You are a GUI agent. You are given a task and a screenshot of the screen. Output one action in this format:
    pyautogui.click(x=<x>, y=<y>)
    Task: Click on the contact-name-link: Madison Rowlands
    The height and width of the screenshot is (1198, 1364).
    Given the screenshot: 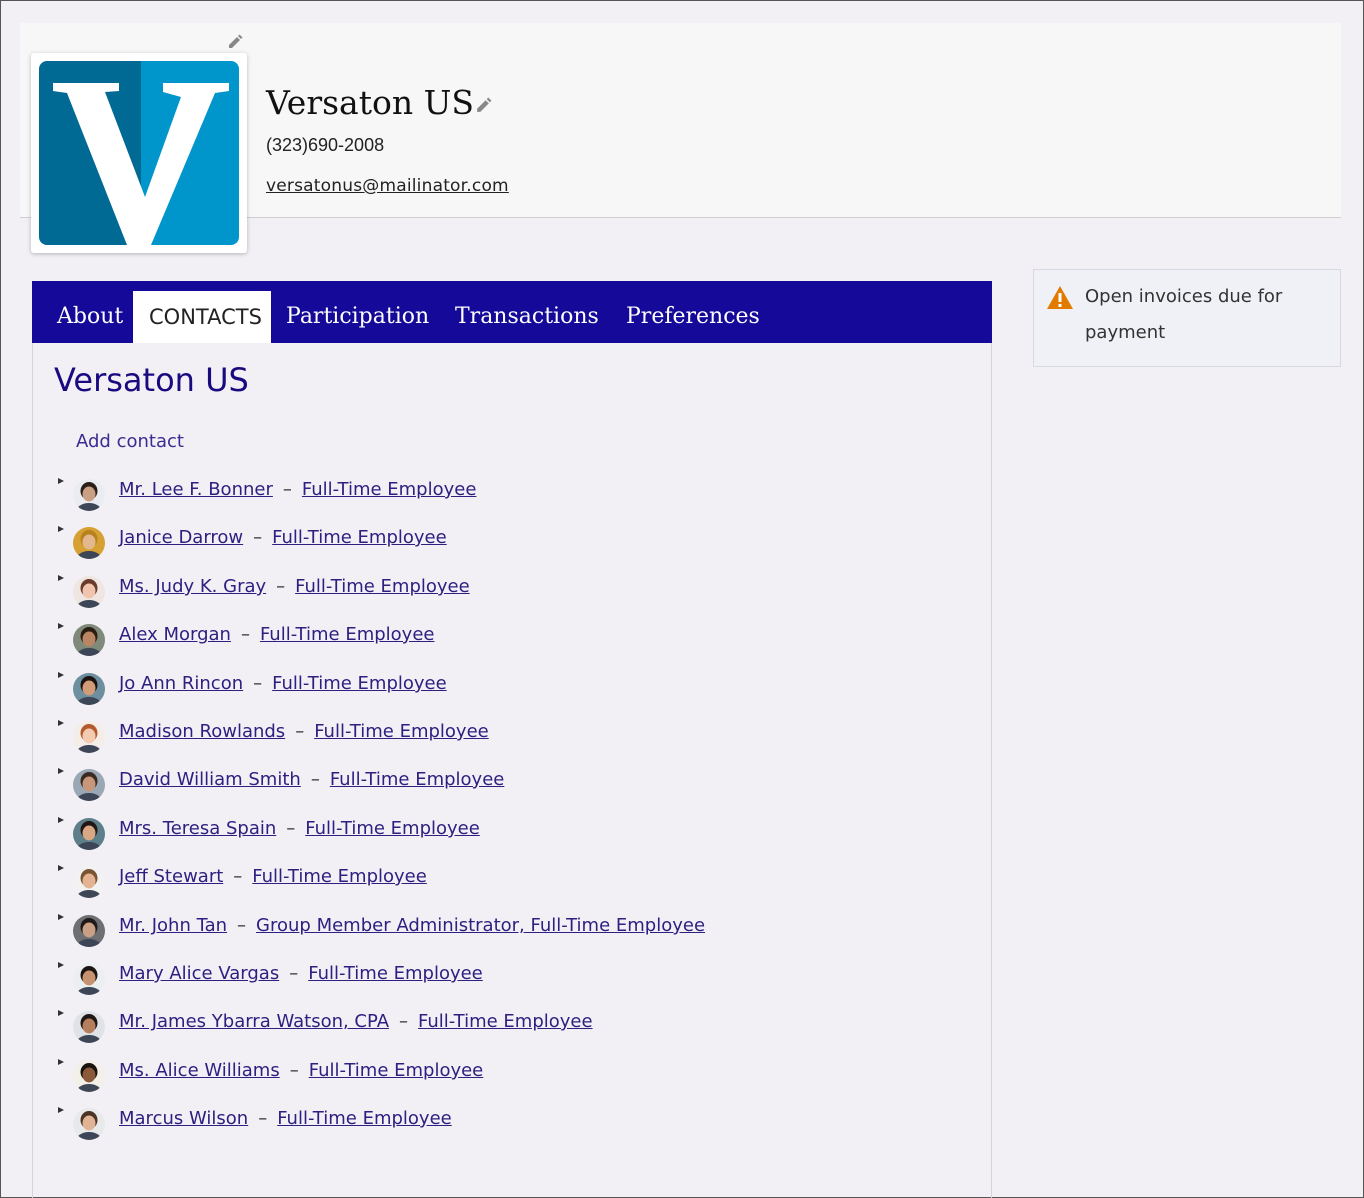 What is the action you would take?
    pyautogui.click(x=202, y=731)
    